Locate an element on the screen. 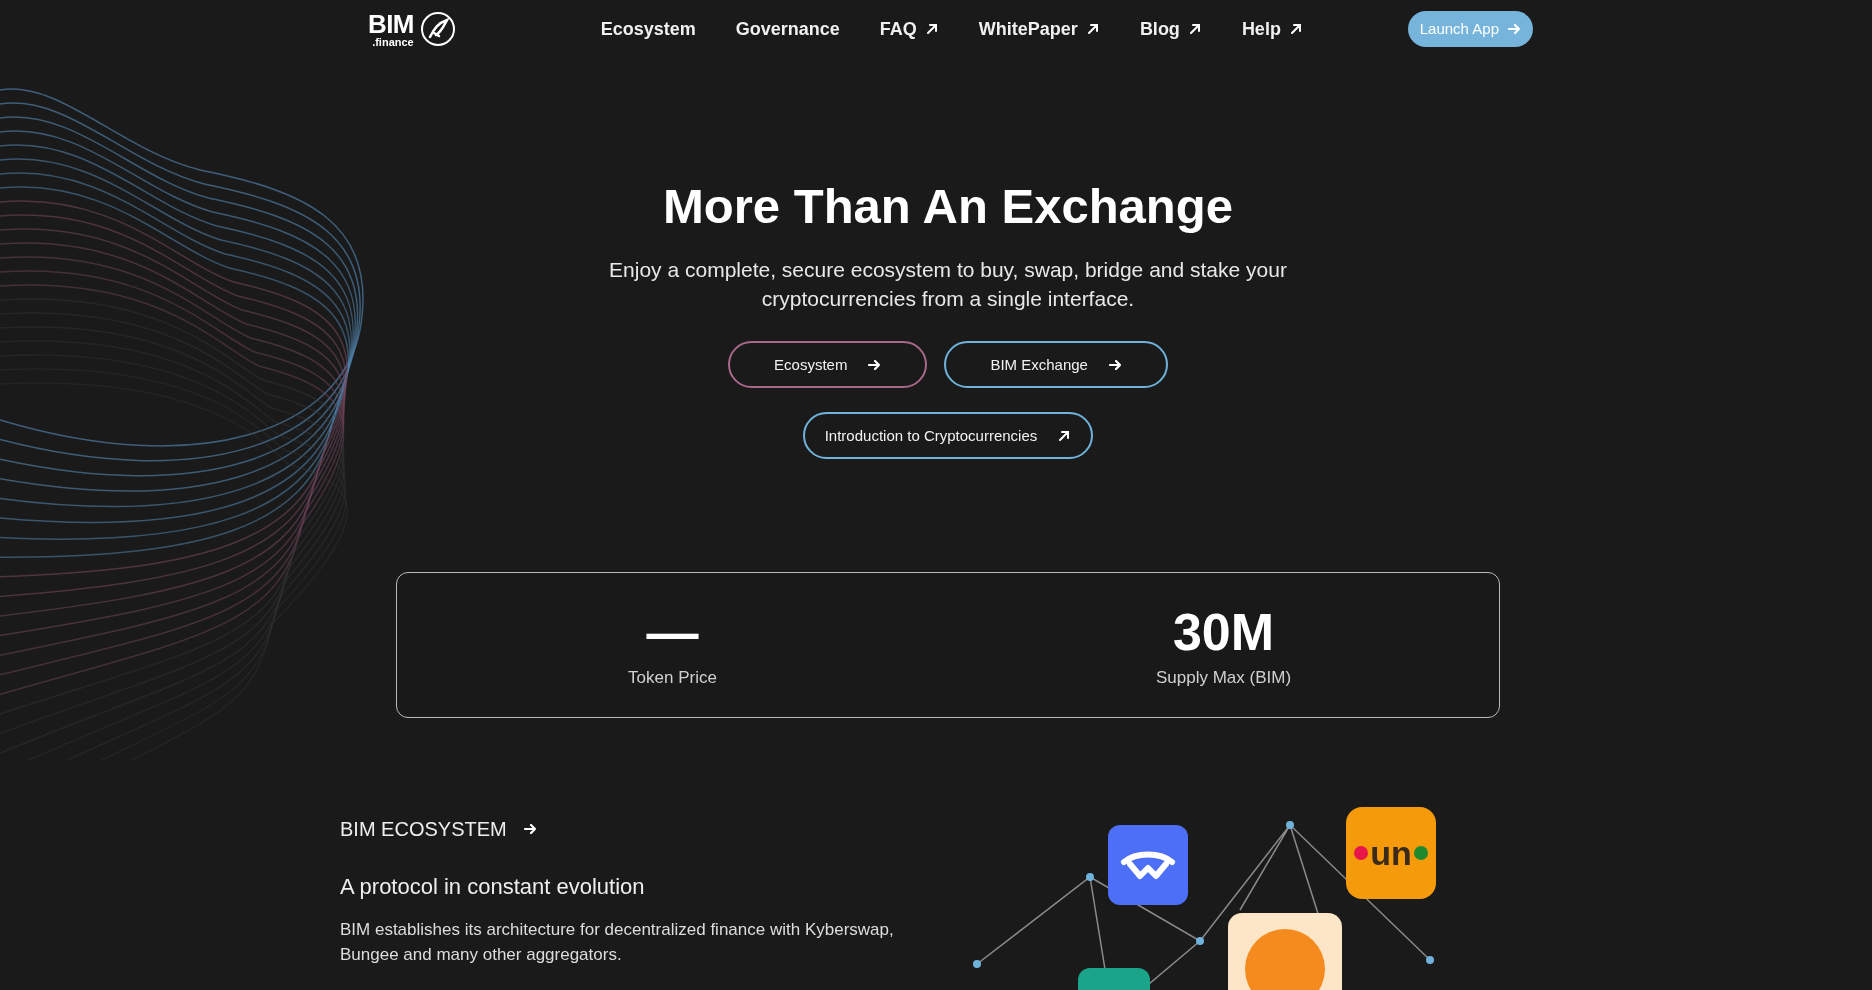  nav-link: WhitePaper is located at coordinates (1039, 29).